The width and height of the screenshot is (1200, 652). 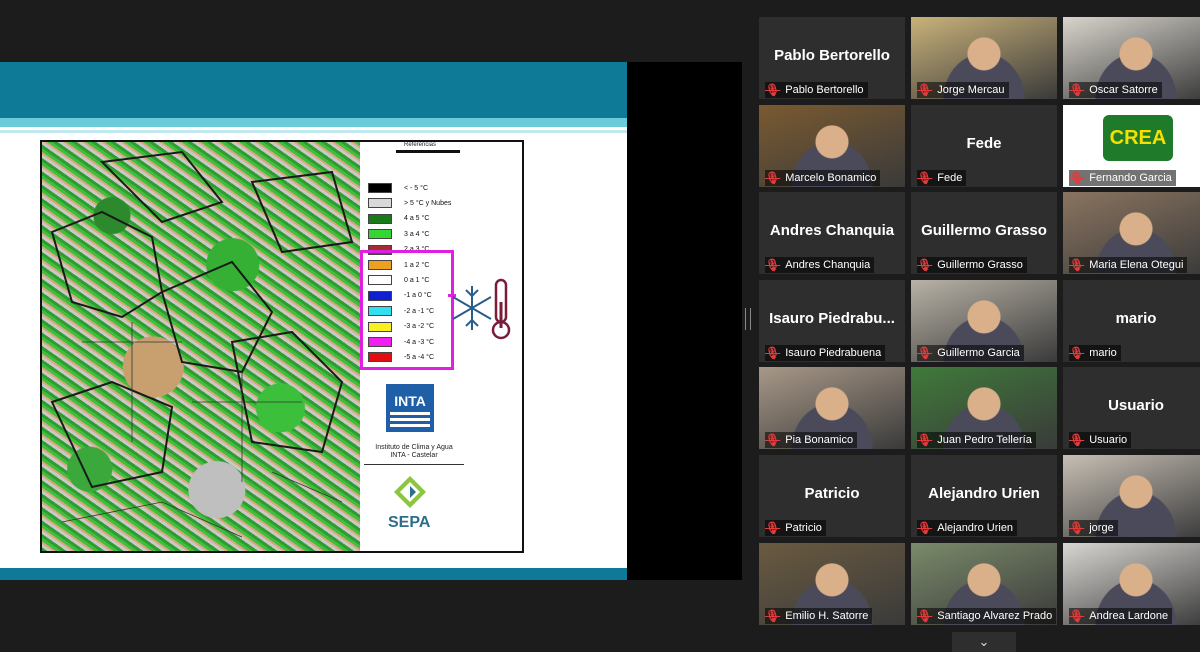 What do you see at coordinates (1123, 90) in the screenshot?
I see `participant-name: Oscar Satorre` at bounding box center [1123, 90].